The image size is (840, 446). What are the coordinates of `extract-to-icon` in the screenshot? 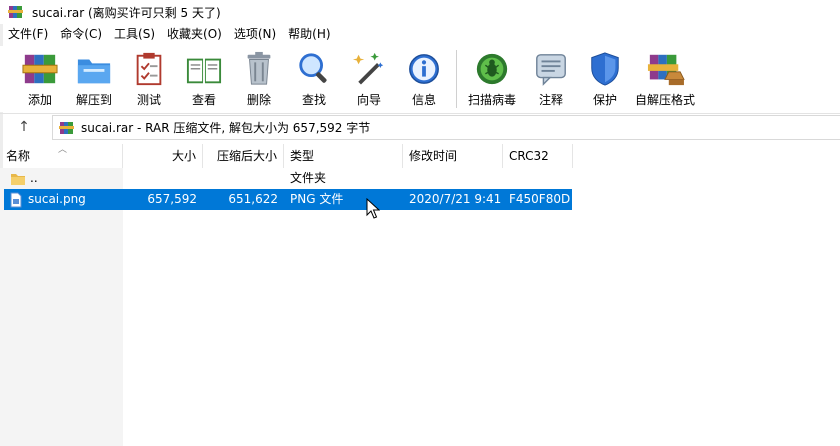 It's located at (94, 71).